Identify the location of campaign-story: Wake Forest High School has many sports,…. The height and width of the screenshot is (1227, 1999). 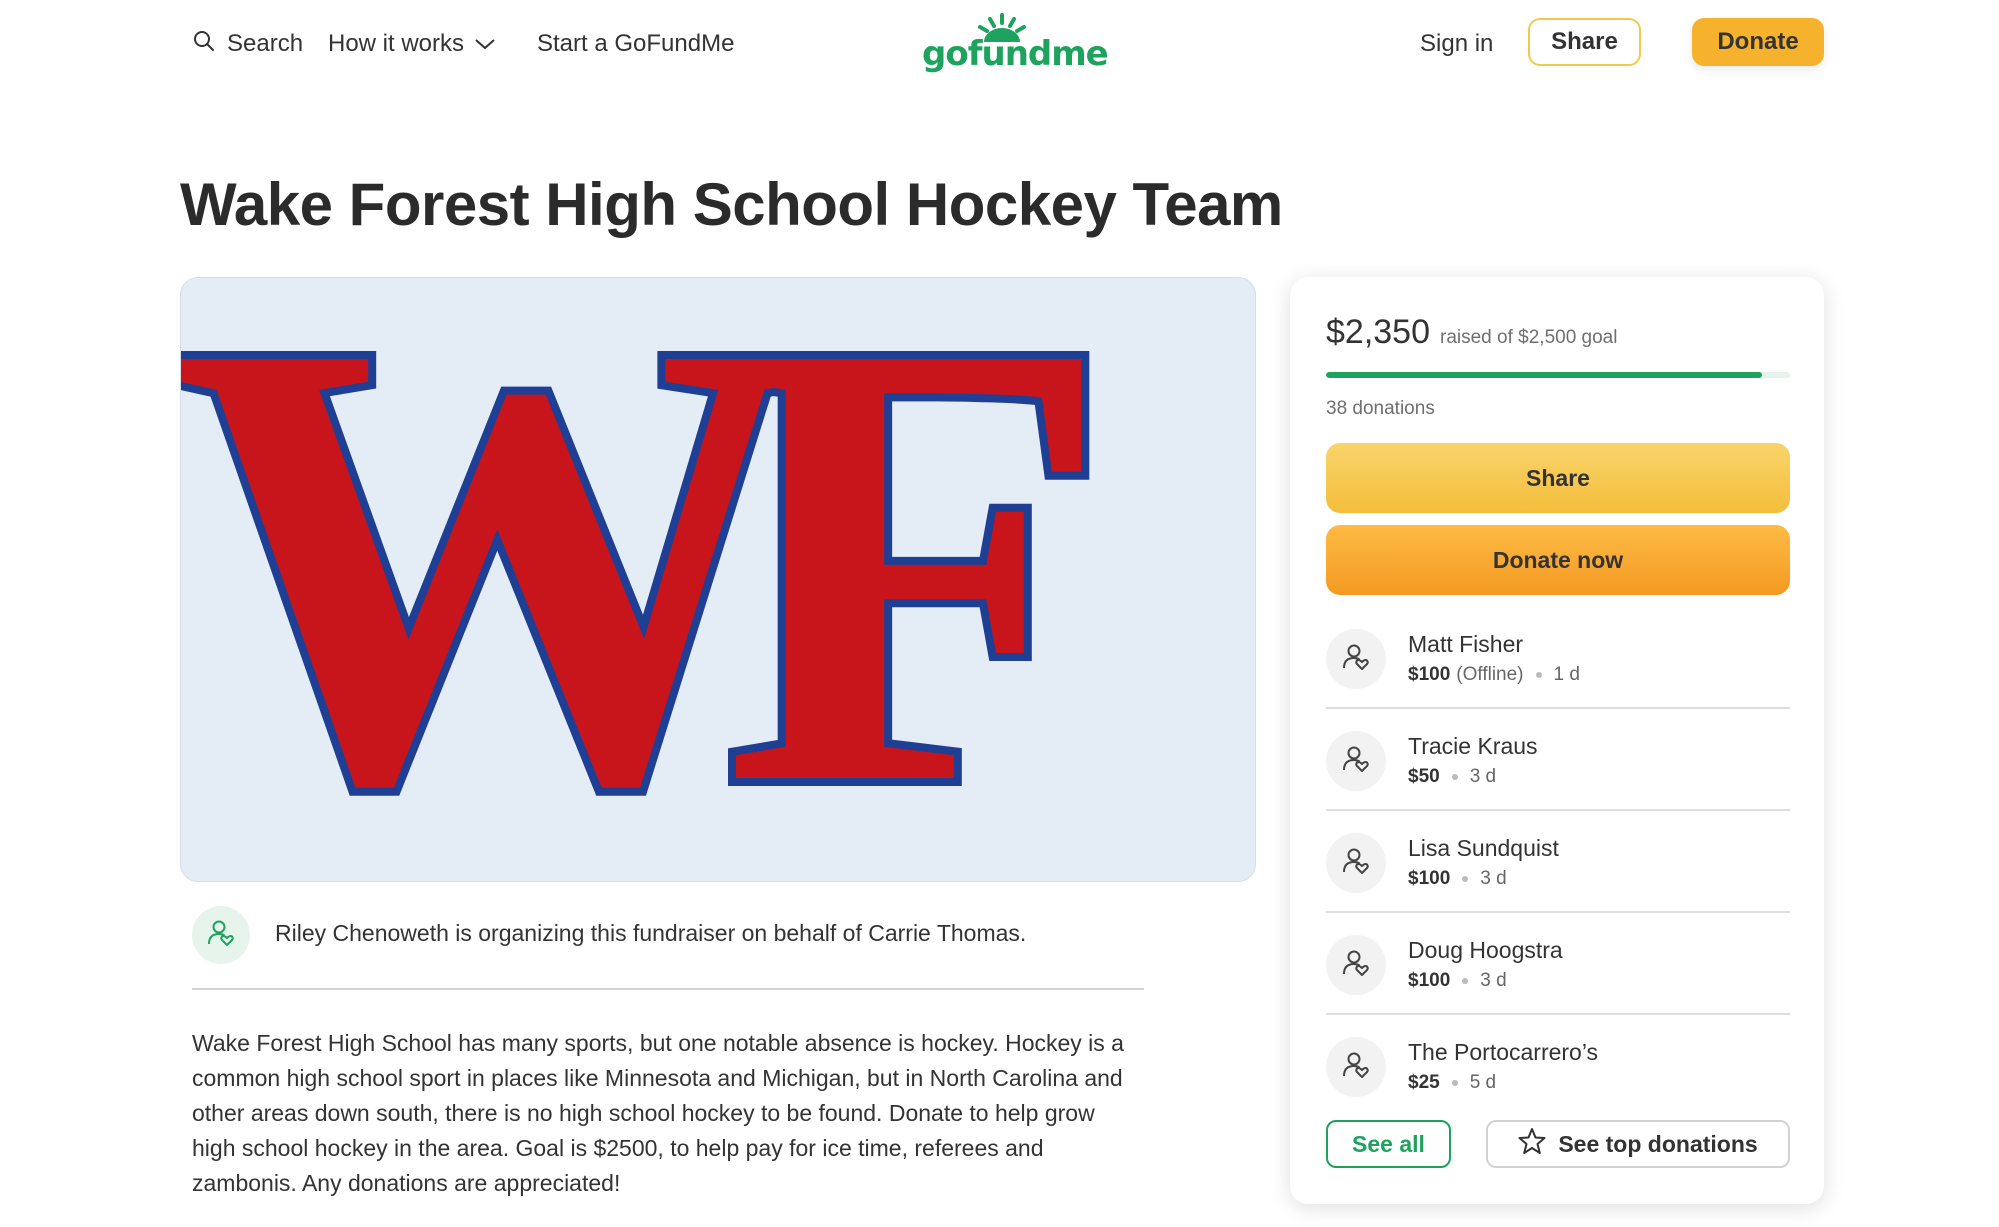
(658, 1113).